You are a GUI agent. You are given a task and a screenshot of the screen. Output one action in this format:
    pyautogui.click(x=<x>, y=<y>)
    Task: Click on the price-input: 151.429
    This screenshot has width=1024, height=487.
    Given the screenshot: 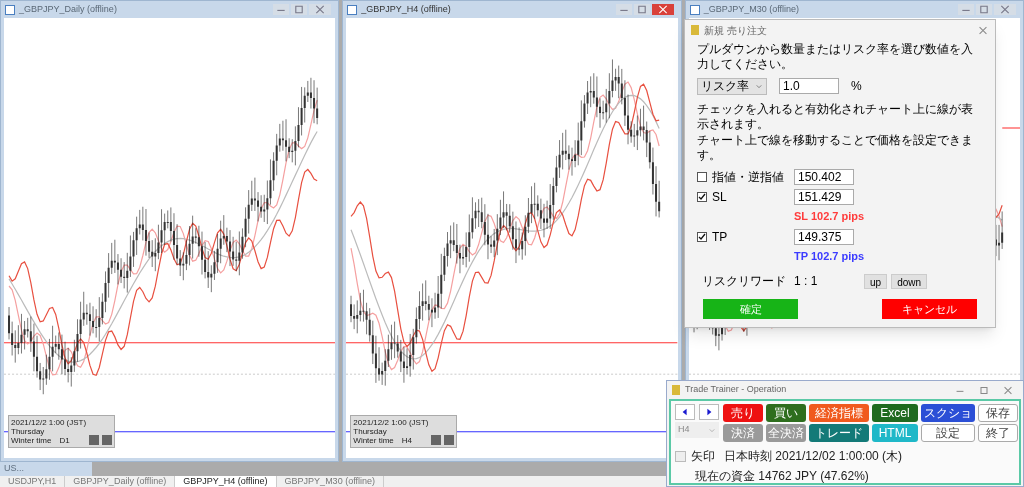 What is the action you would take?
    pyautogui.click(x=824, y=197)
    